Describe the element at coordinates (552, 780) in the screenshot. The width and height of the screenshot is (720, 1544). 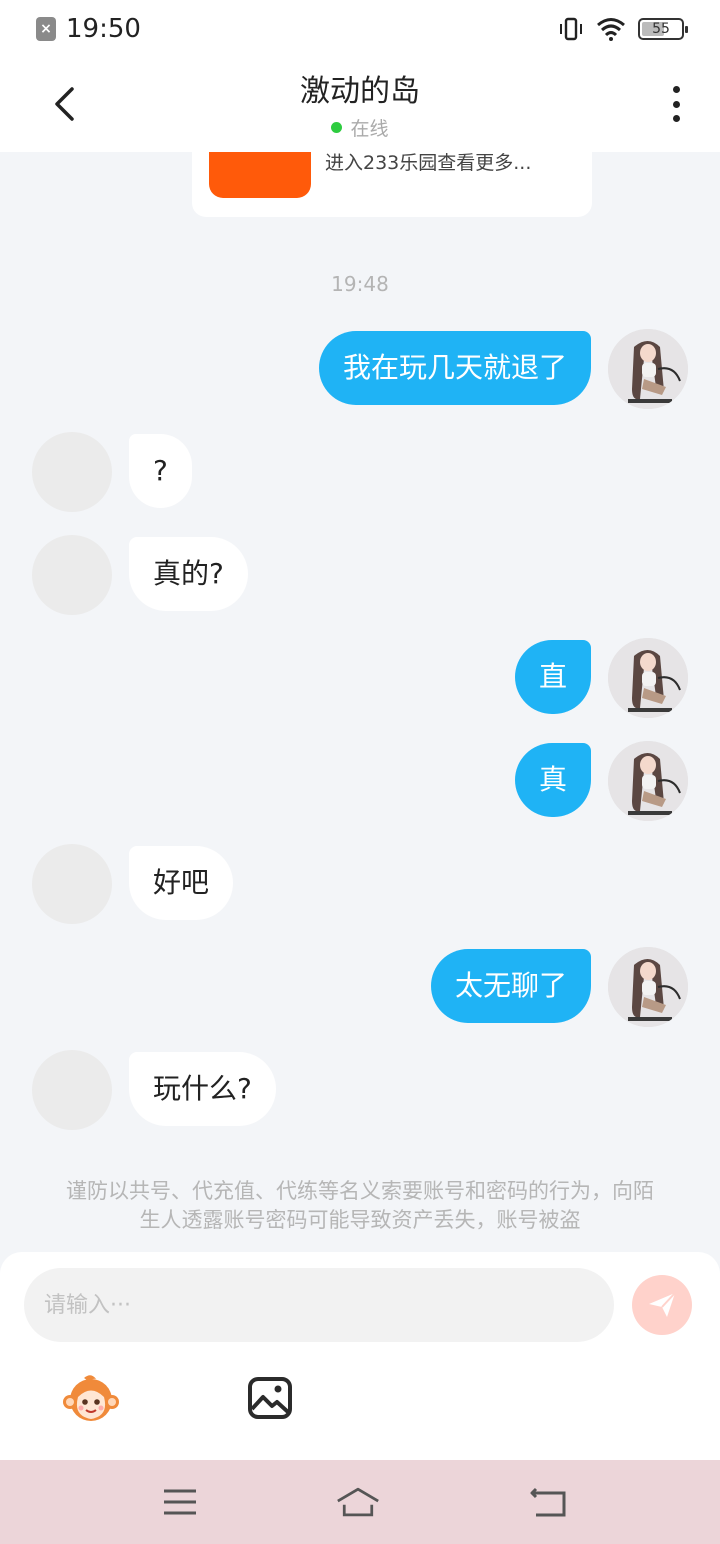
I see `sent-message-bubble: 真` at that location.